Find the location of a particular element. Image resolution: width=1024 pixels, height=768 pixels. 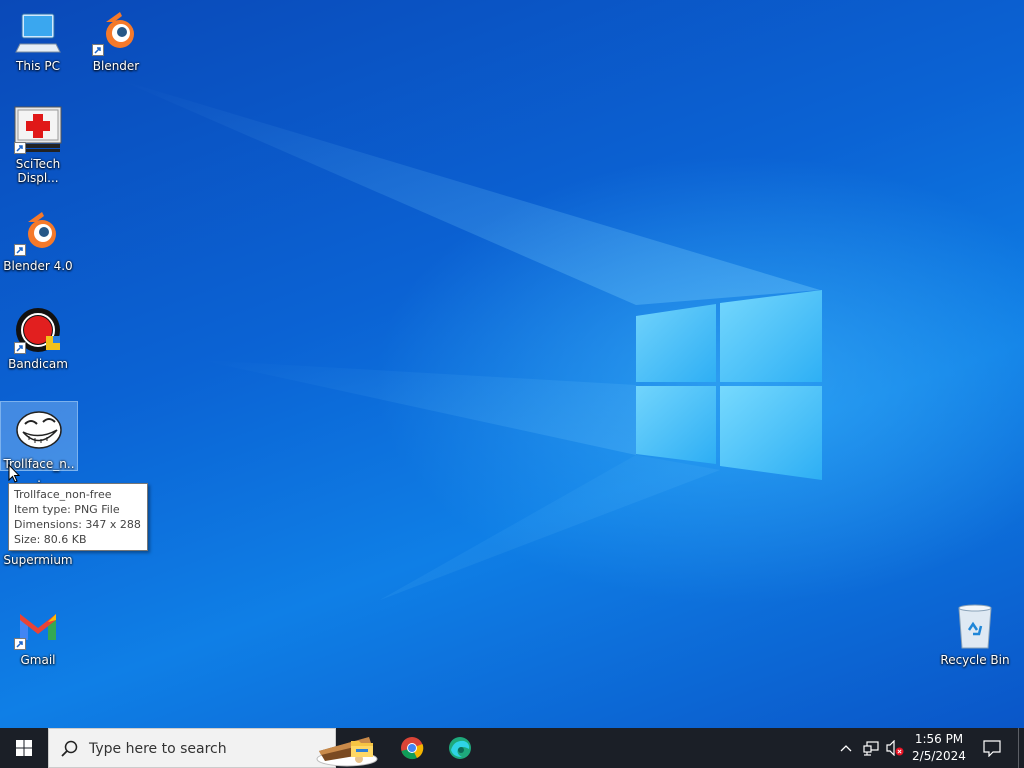

desktop-icon-label: This PC is located at coordinates (38, 66).